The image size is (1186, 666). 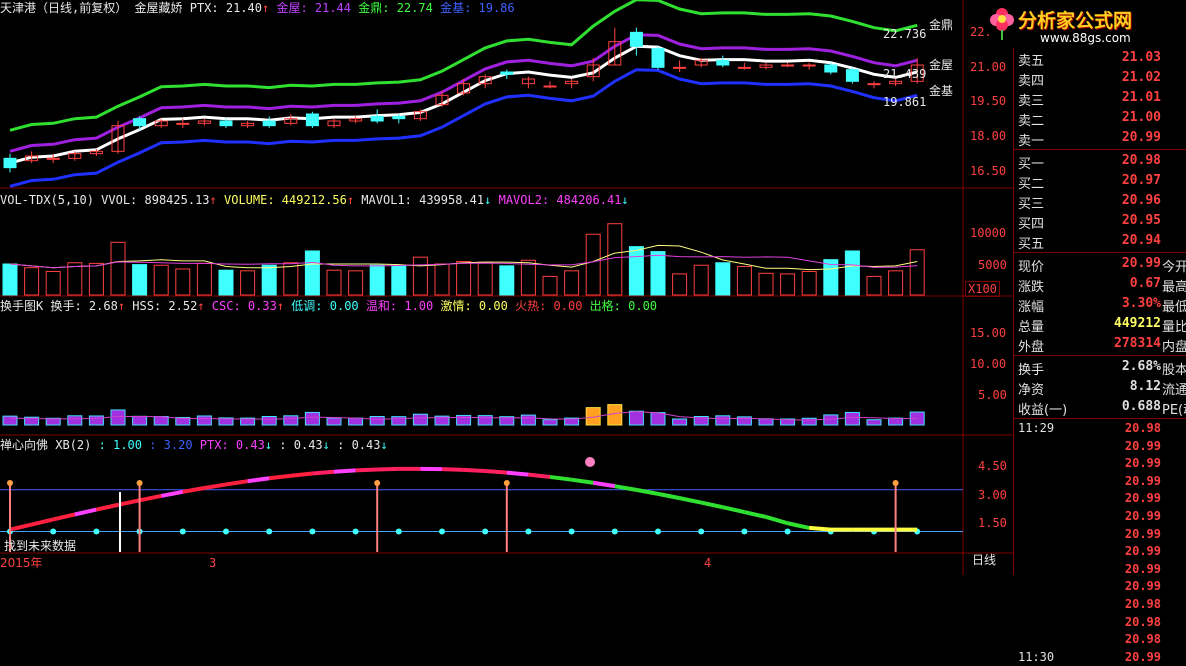 I want to click on jinding-right-value: 22.736, so click(x=904, y=34).